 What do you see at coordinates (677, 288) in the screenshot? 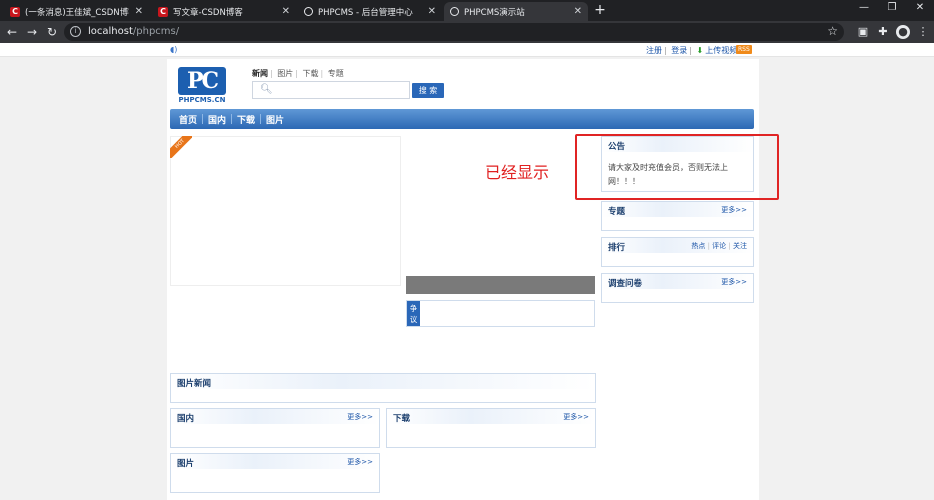
I see `survey-panel: 调查问卷 更多>>` at bounding box center [677, 288].